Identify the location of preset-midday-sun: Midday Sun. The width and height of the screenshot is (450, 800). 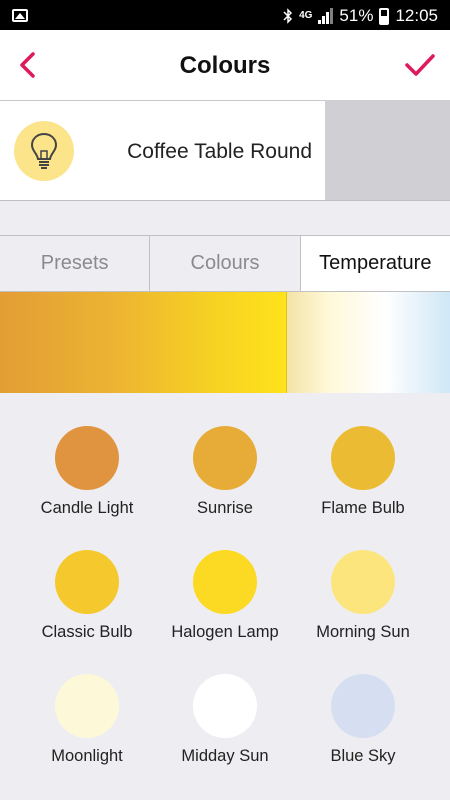
(225, 720).